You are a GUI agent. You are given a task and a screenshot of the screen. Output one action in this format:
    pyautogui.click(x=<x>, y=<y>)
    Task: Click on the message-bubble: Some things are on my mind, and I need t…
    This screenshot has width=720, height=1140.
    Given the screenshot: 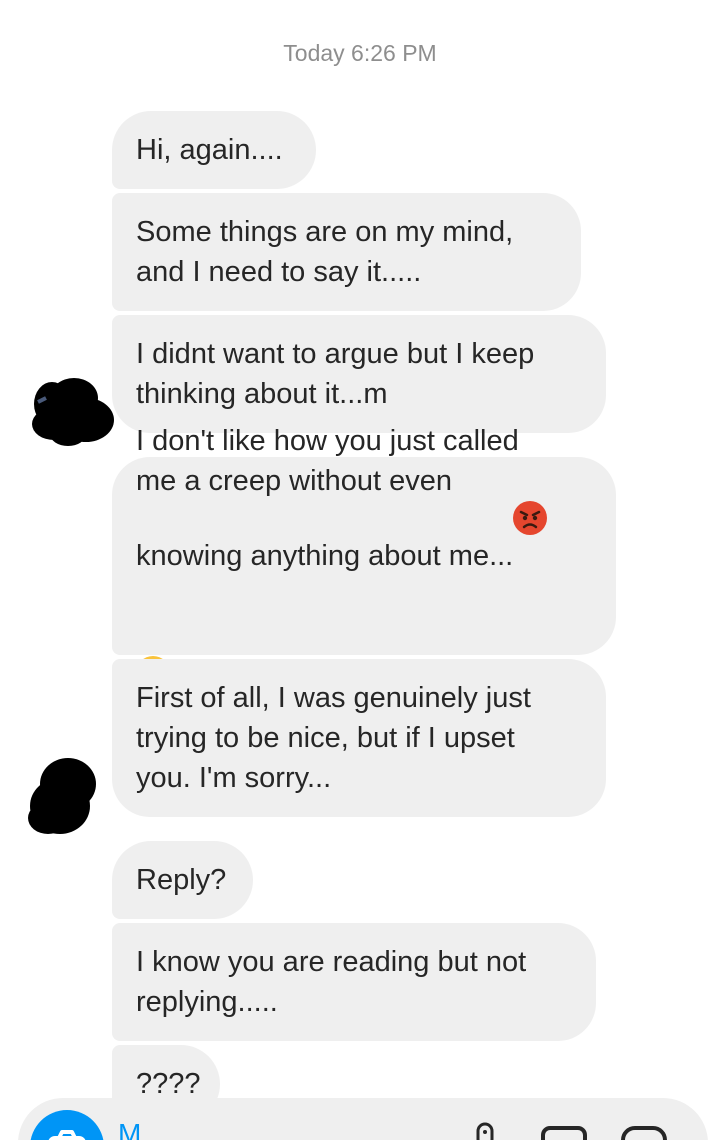 What is the action you would take?
    pyautogui.click(x=346, y=252)
    